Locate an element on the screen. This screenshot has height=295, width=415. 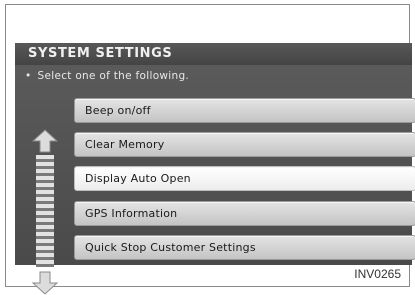
menu-item-label: GPS Information is located at coordinates (131, 213).